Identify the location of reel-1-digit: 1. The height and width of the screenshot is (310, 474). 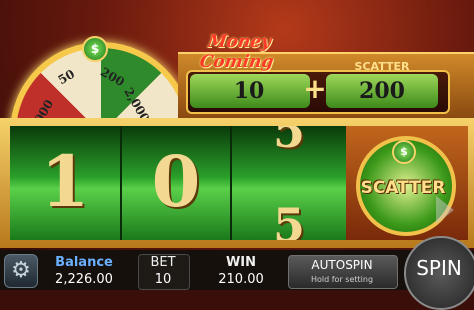
(65, 181).